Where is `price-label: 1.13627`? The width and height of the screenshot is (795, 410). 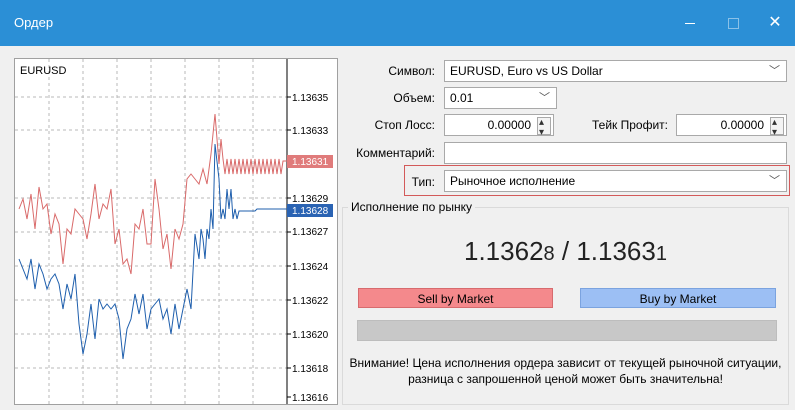 price-label: 1.13627 is located at coordinates (310, 232).